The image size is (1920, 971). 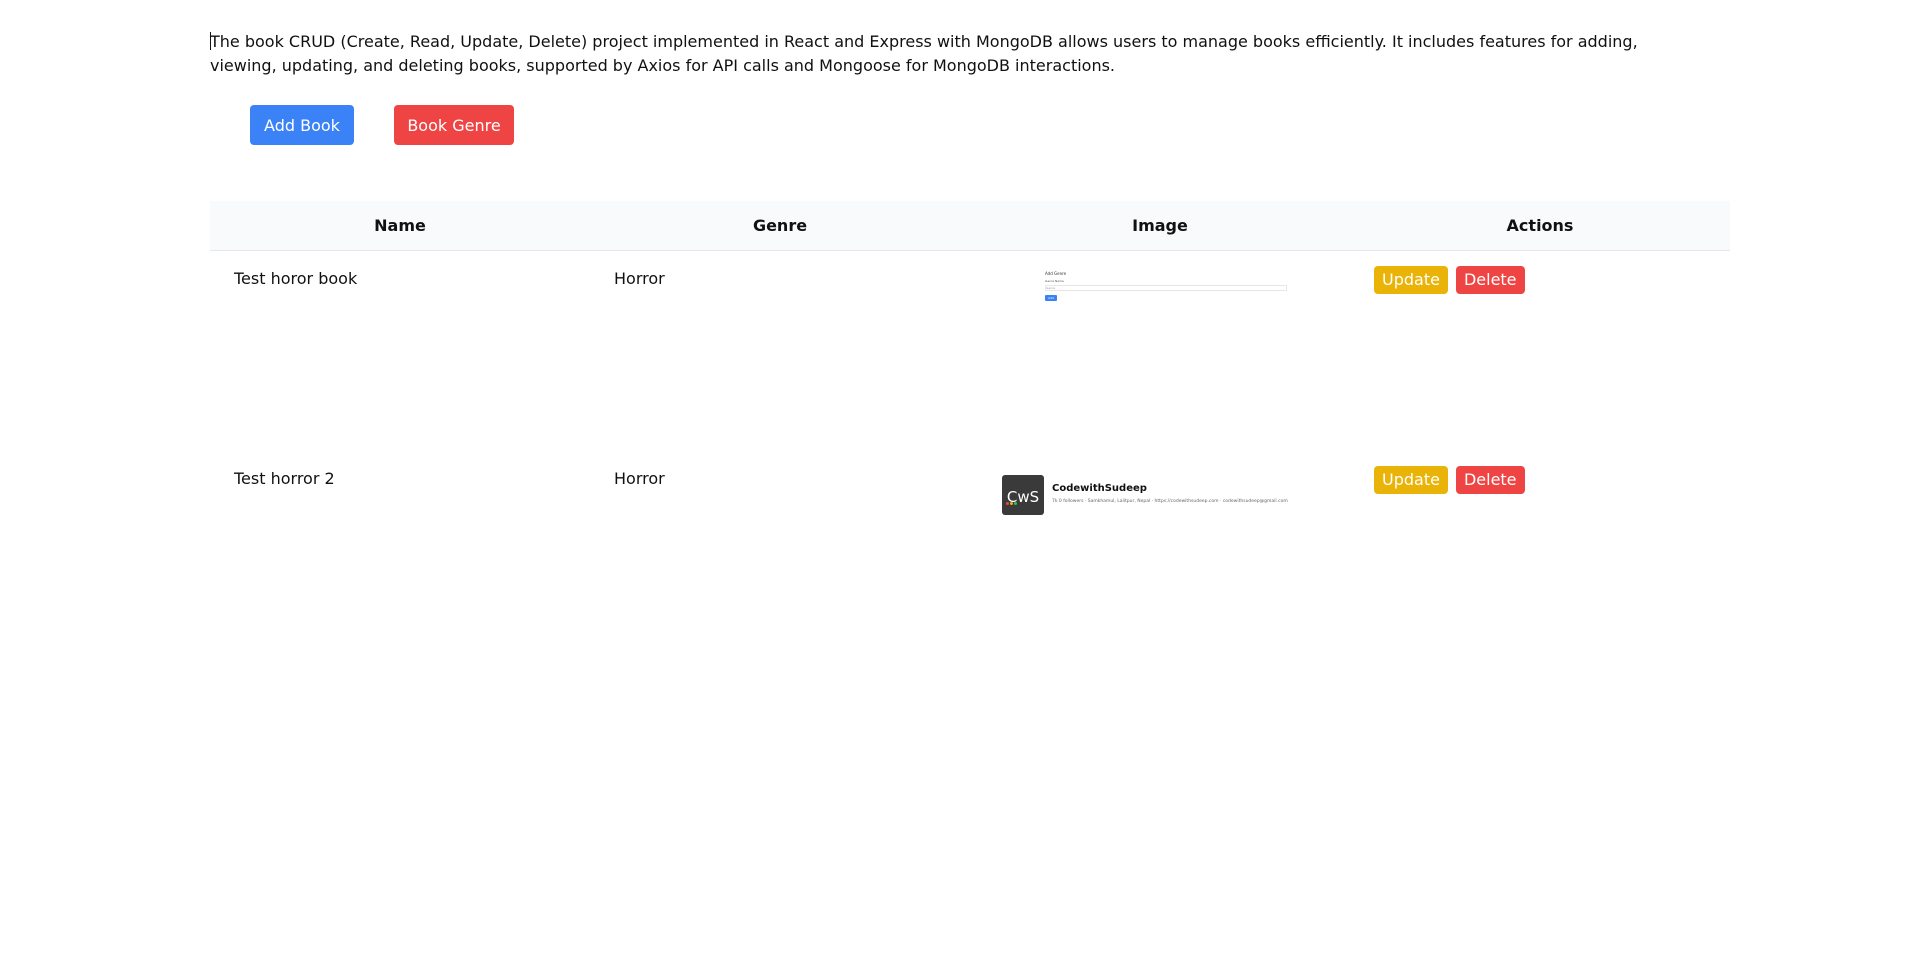 What do you see at coordinates (284, 478) in the screenshot?
I see `book-name: Test horror 2` at bounding box center [284, 478].